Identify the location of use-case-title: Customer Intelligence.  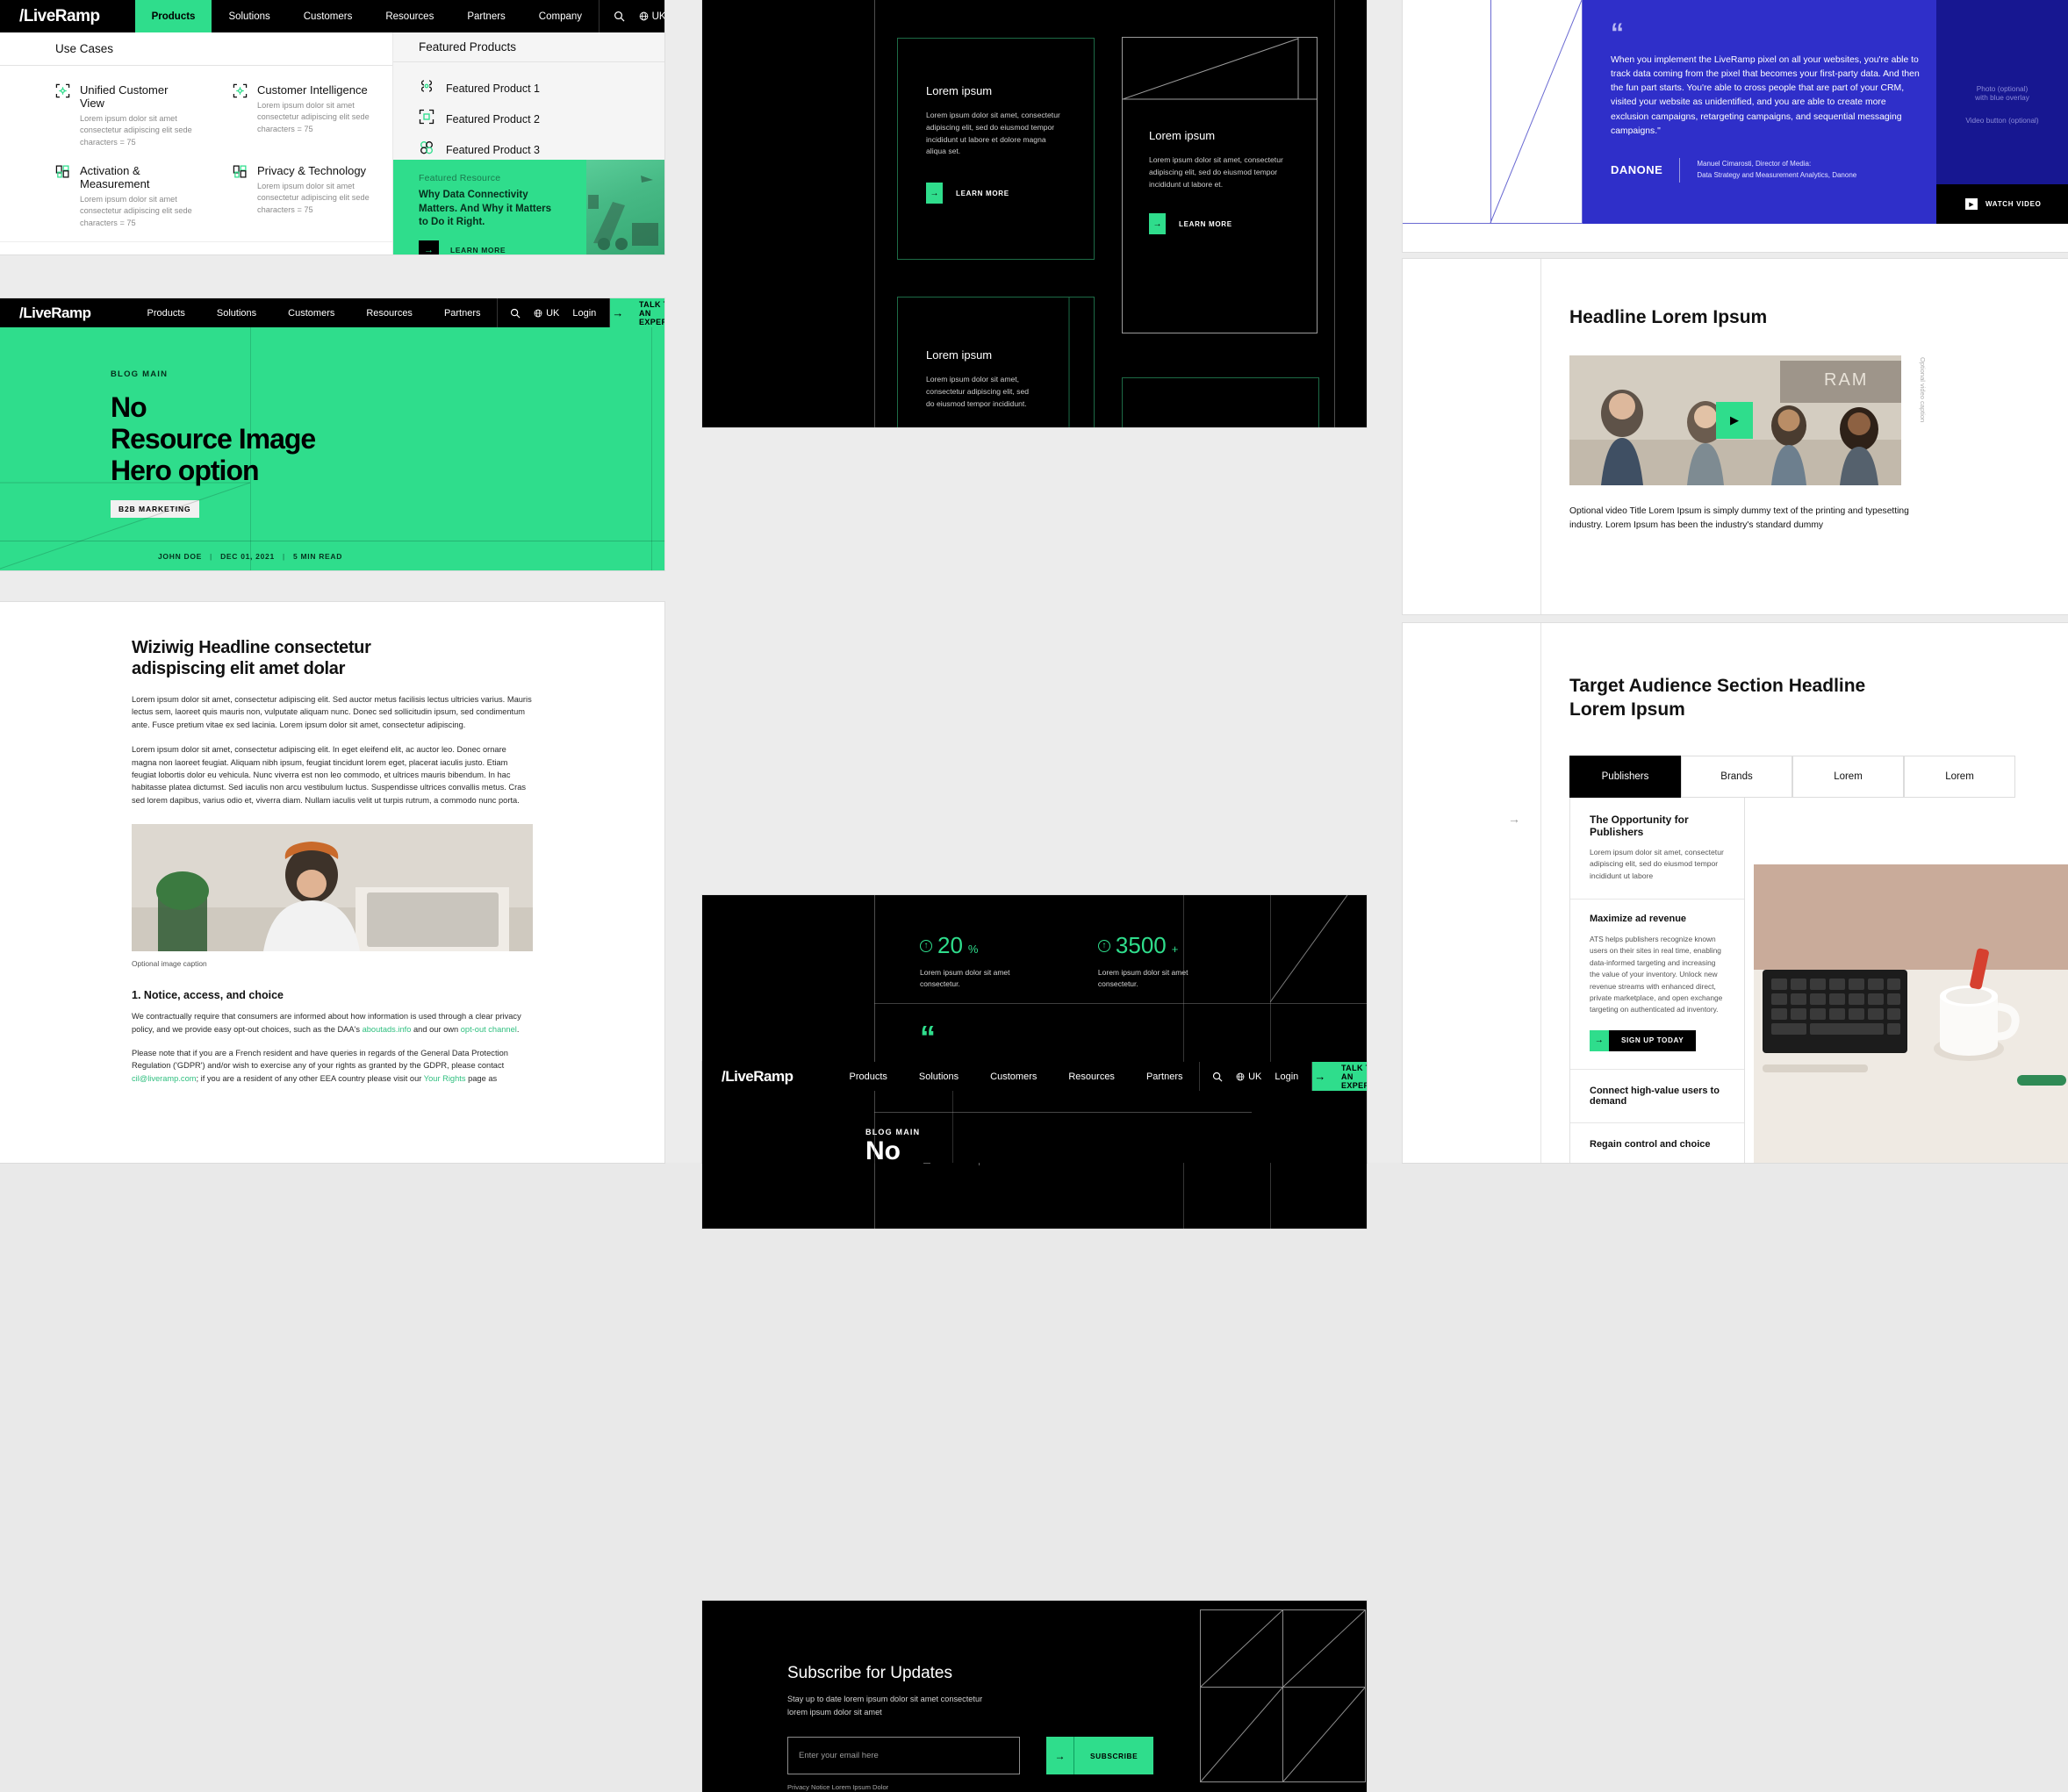
(312, 90).